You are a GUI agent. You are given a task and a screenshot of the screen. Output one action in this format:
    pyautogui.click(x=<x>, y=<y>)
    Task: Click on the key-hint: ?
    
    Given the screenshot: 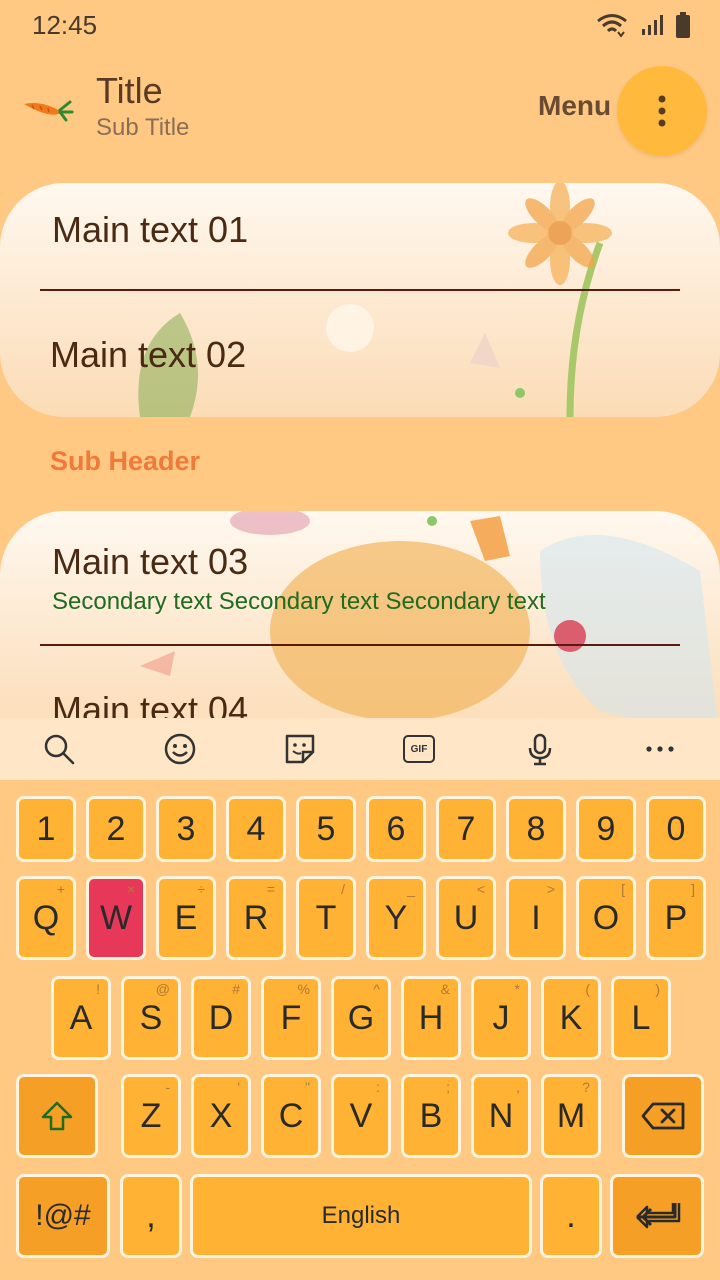 What is the action you would take?
    pyautogui.click(x=586, y=1087)
    